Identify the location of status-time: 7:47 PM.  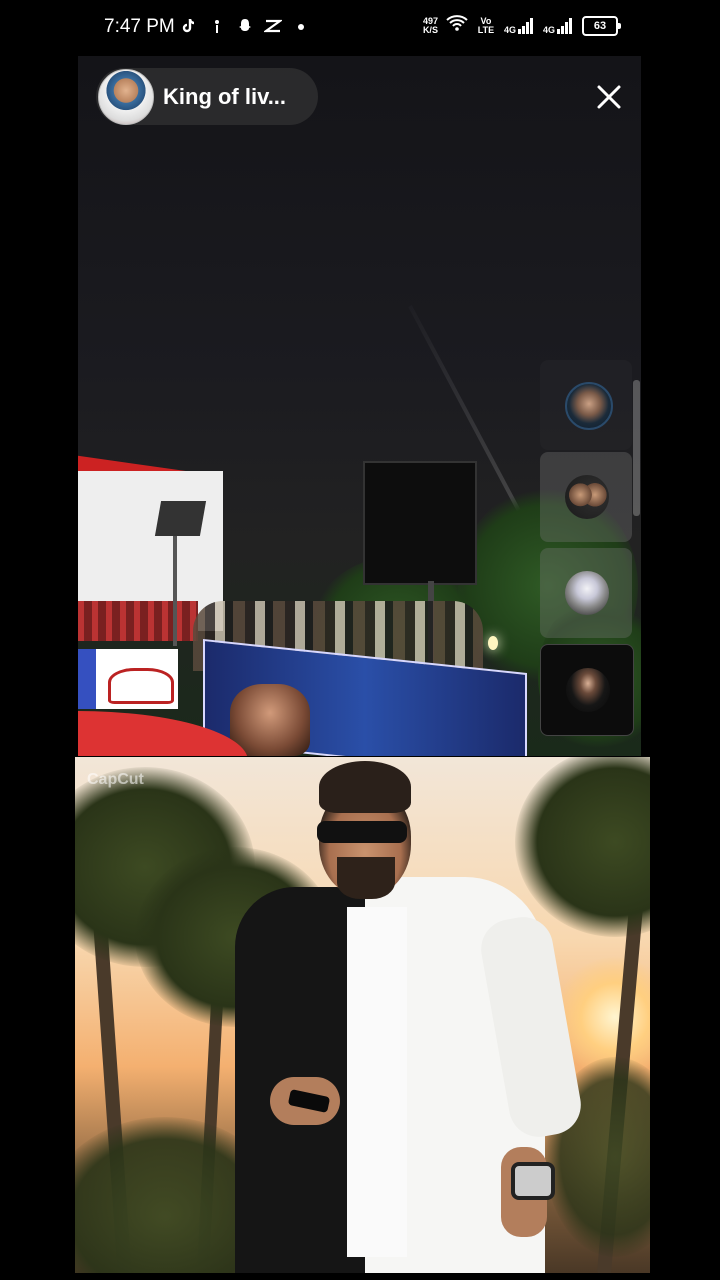
(139, 26).